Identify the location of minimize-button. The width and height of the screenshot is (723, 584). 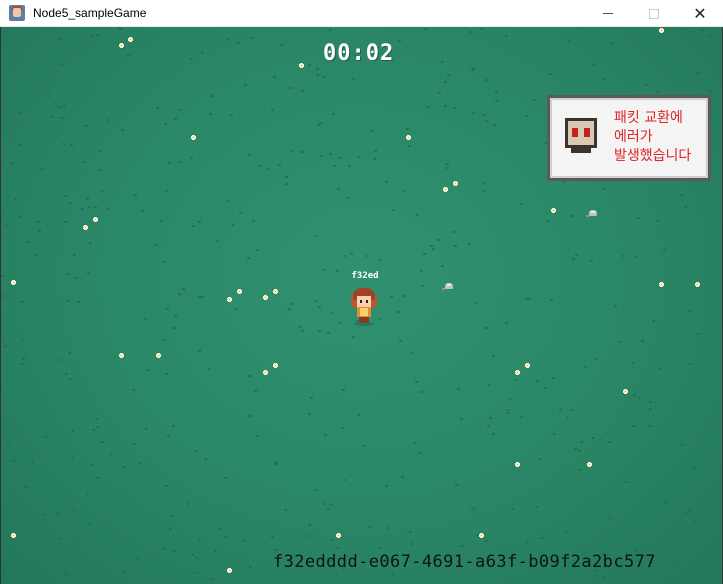
(608, 13).